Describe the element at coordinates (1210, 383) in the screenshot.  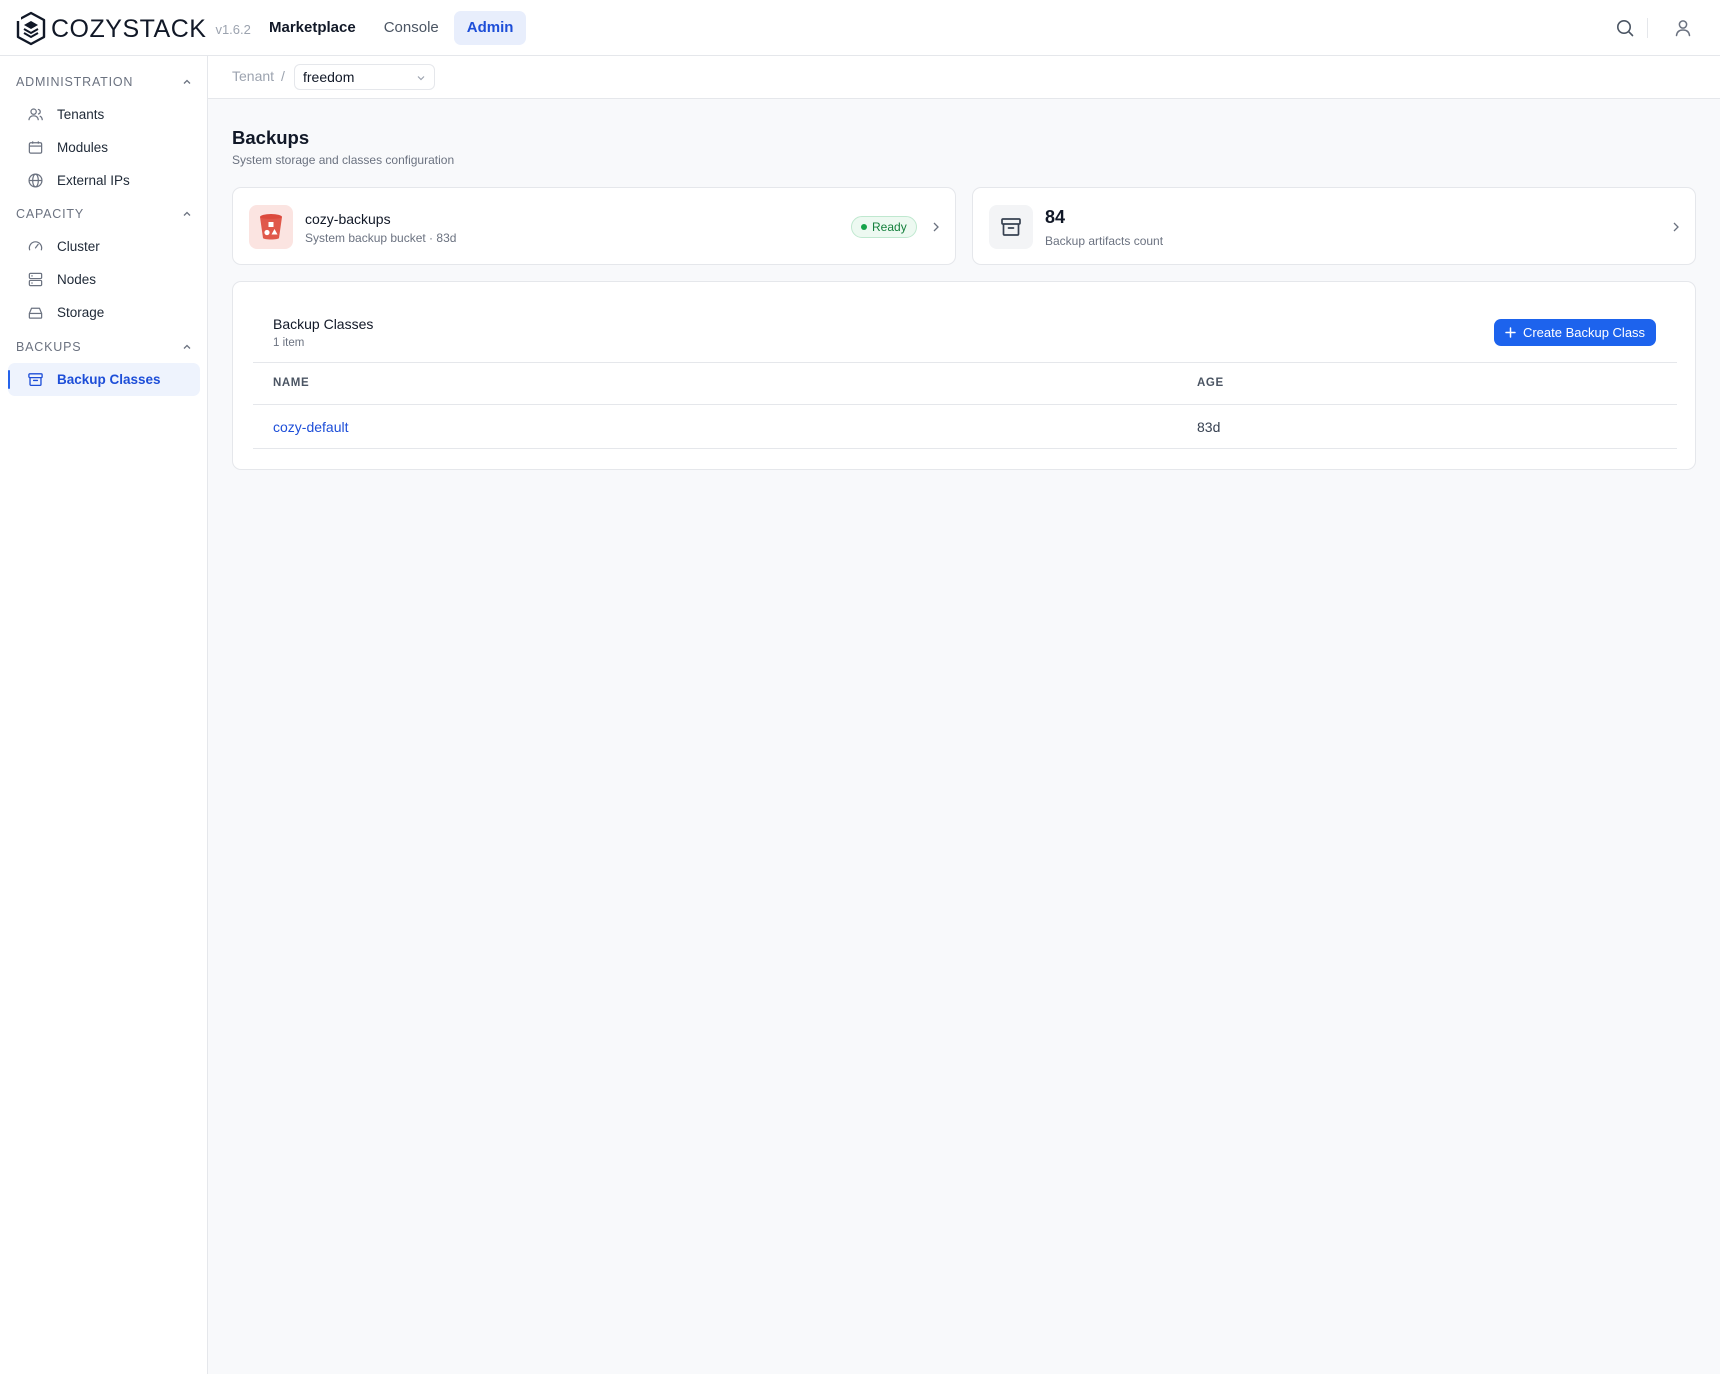
I see `column-header-age: AGE` at that location.